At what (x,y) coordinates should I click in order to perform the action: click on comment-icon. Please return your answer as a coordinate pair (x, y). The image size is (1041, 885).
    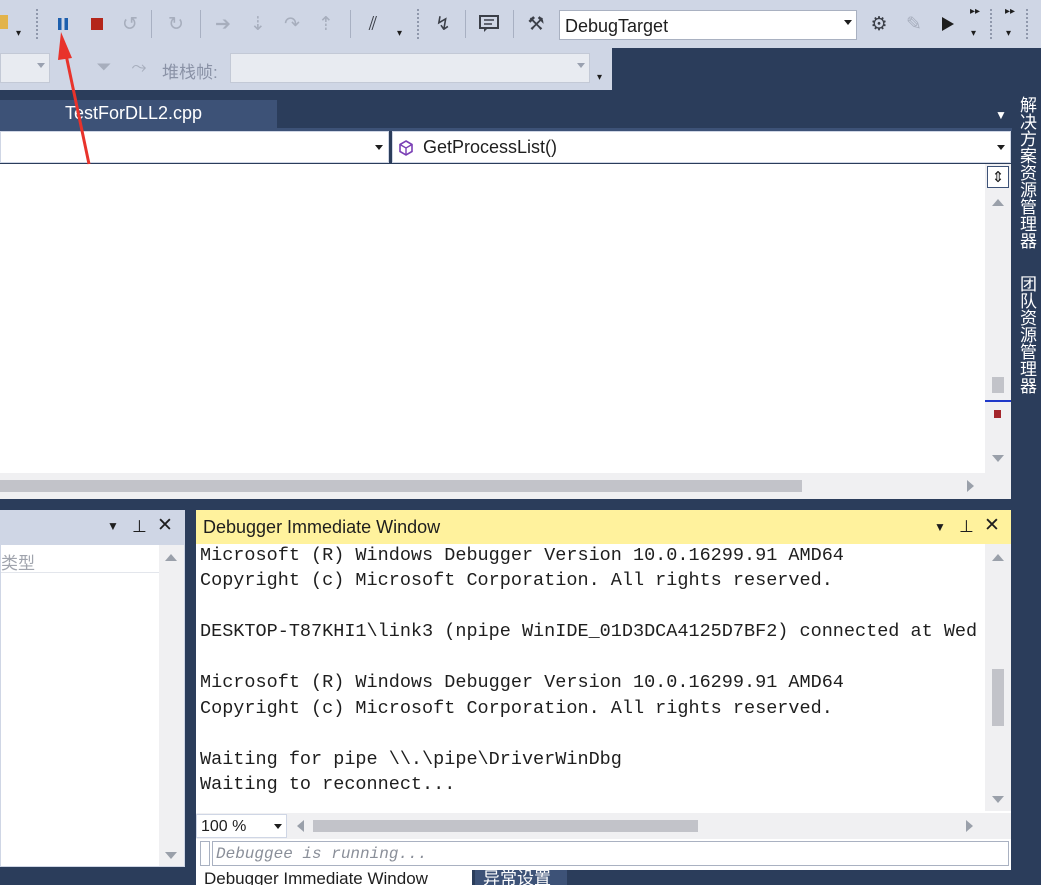
    Looking at the image, I should click on (489, 24).